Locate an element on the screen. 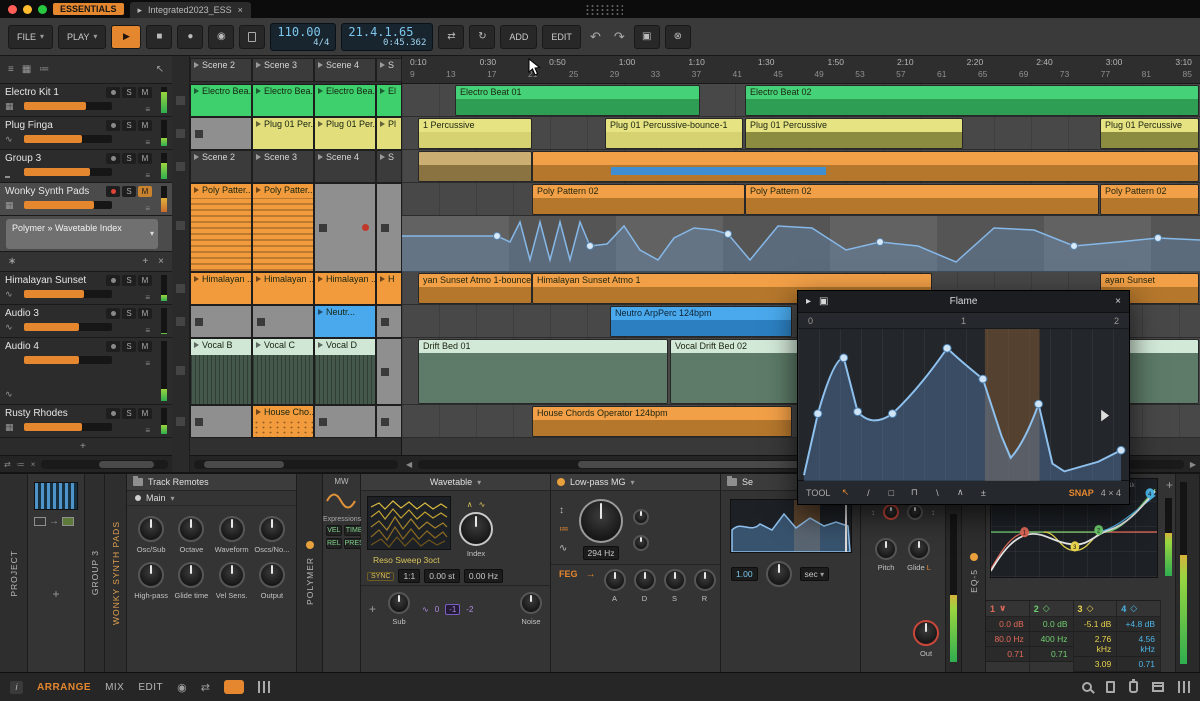  release-knob is located at coordinates (704, 580).